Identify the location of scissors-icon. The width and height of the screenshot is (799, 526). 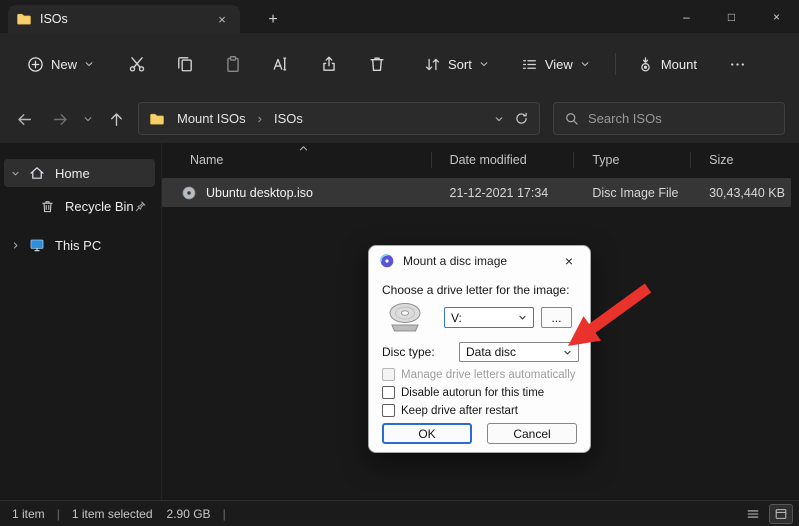
(137, 64).